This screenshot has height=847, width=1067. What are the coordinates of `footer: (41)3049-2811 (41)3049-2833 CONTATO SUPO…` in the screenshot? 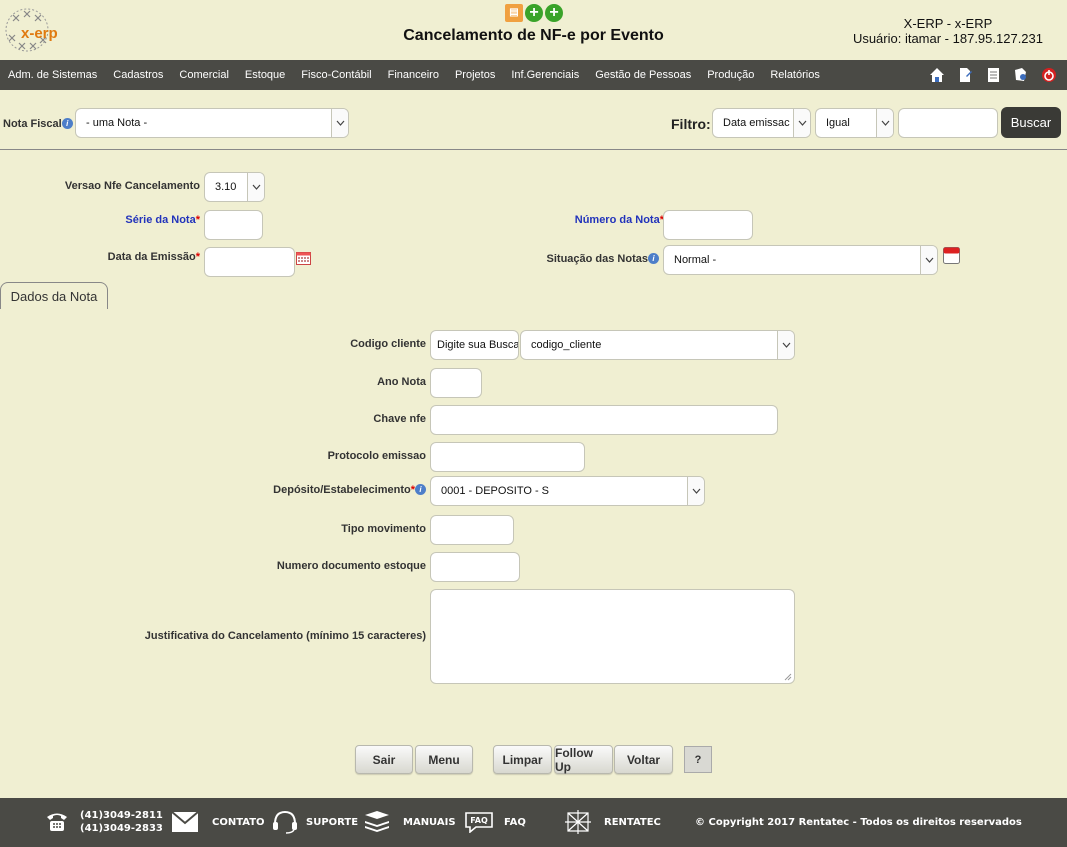 It's located at (533, 822).